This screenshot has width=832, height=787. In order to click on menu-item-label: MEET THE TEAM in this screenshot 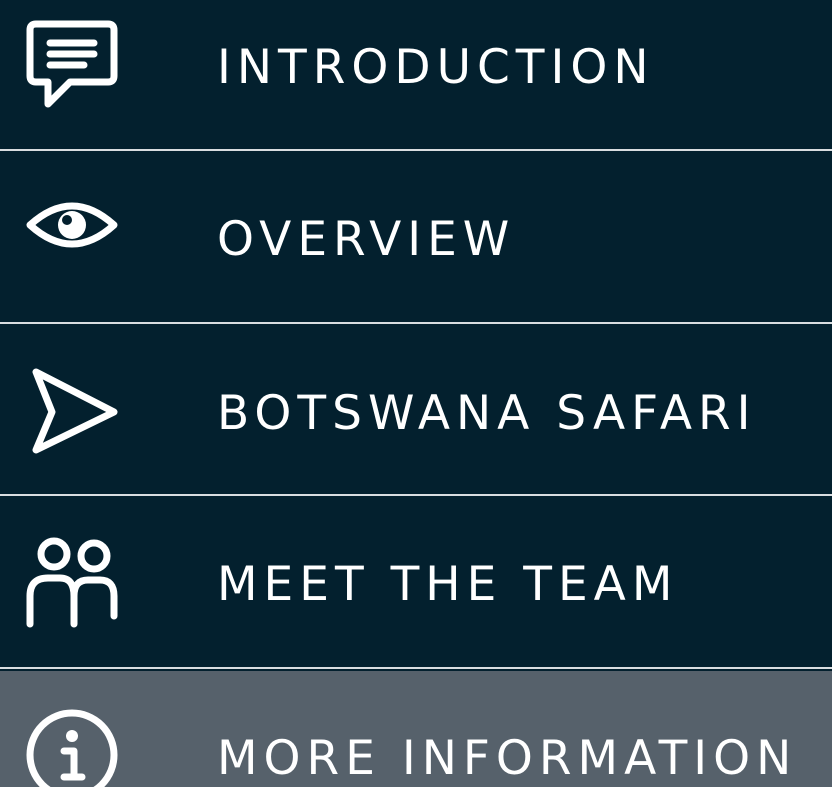, I will do `click(448, 584)`.